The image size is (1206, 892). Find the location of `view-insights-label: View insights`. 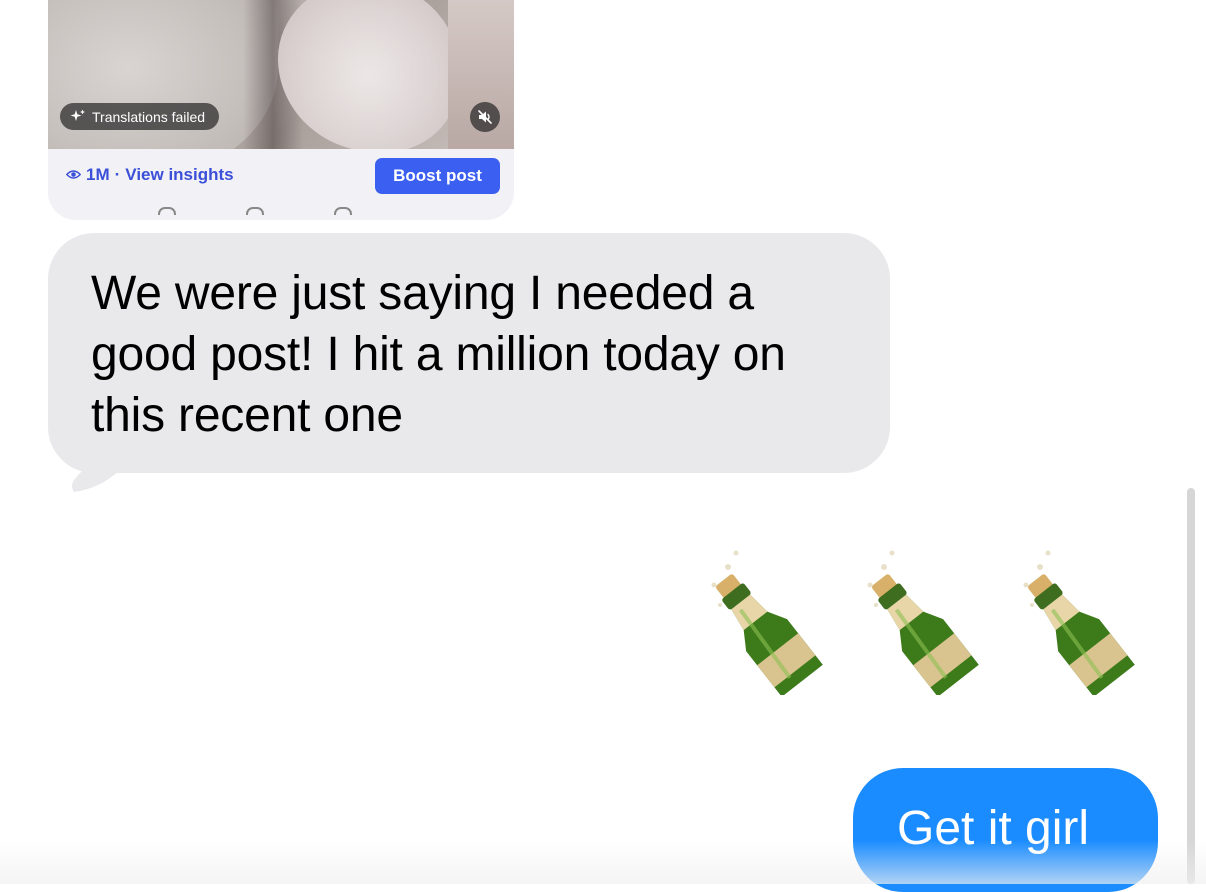

view-insights-label: View insights is located at coordinates (179, 174).